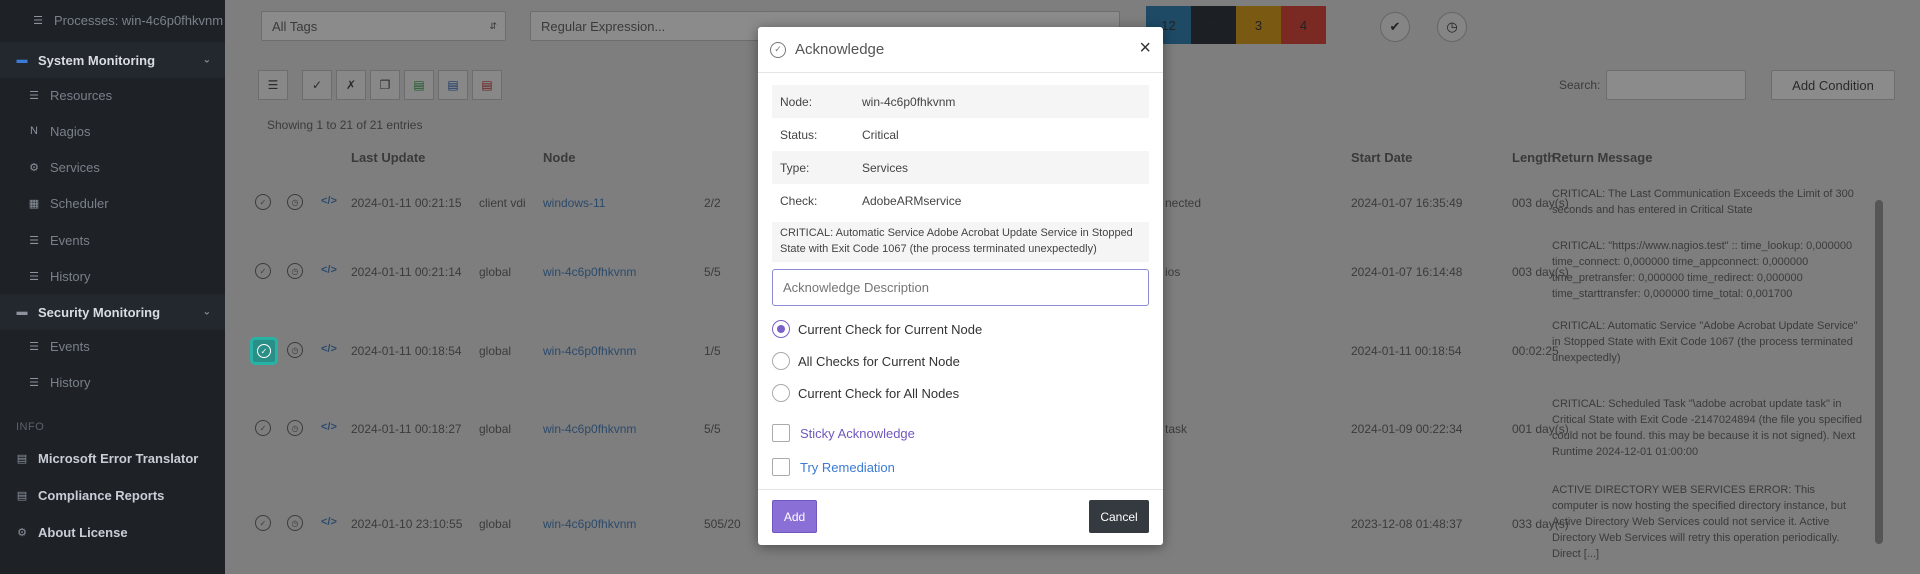 The image size is (1920, 574). What do you see at coordinates (1407, 203) in the screenshot?
I see `cell-start-date: 2024-01-07 16:35:49` at bounding box center [1407, 203].